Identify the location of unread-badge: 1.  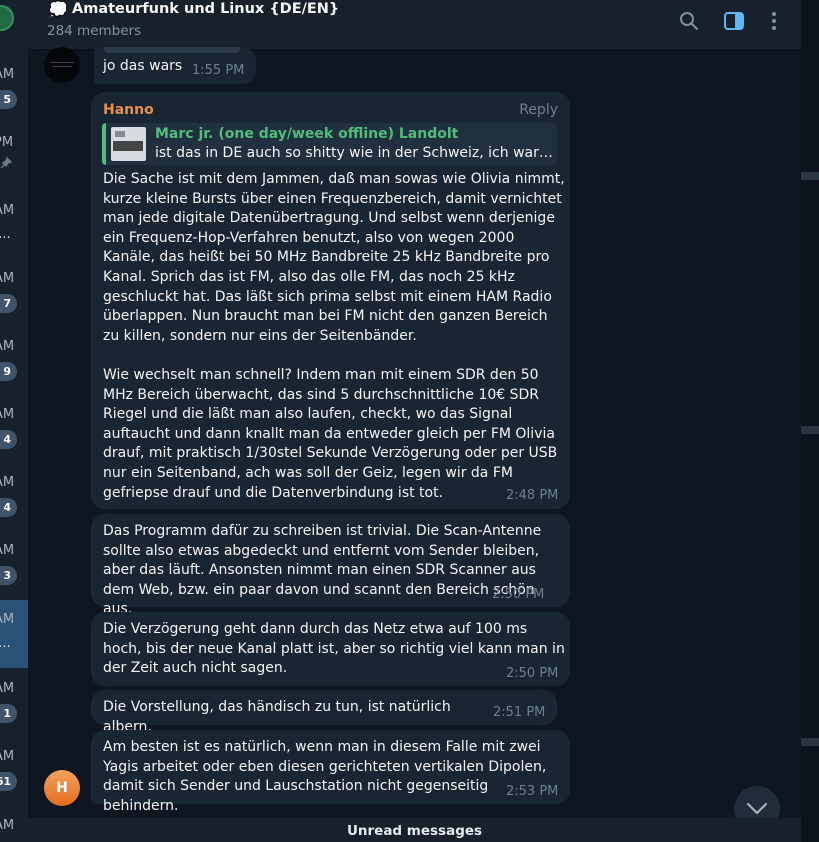
(8, 713).